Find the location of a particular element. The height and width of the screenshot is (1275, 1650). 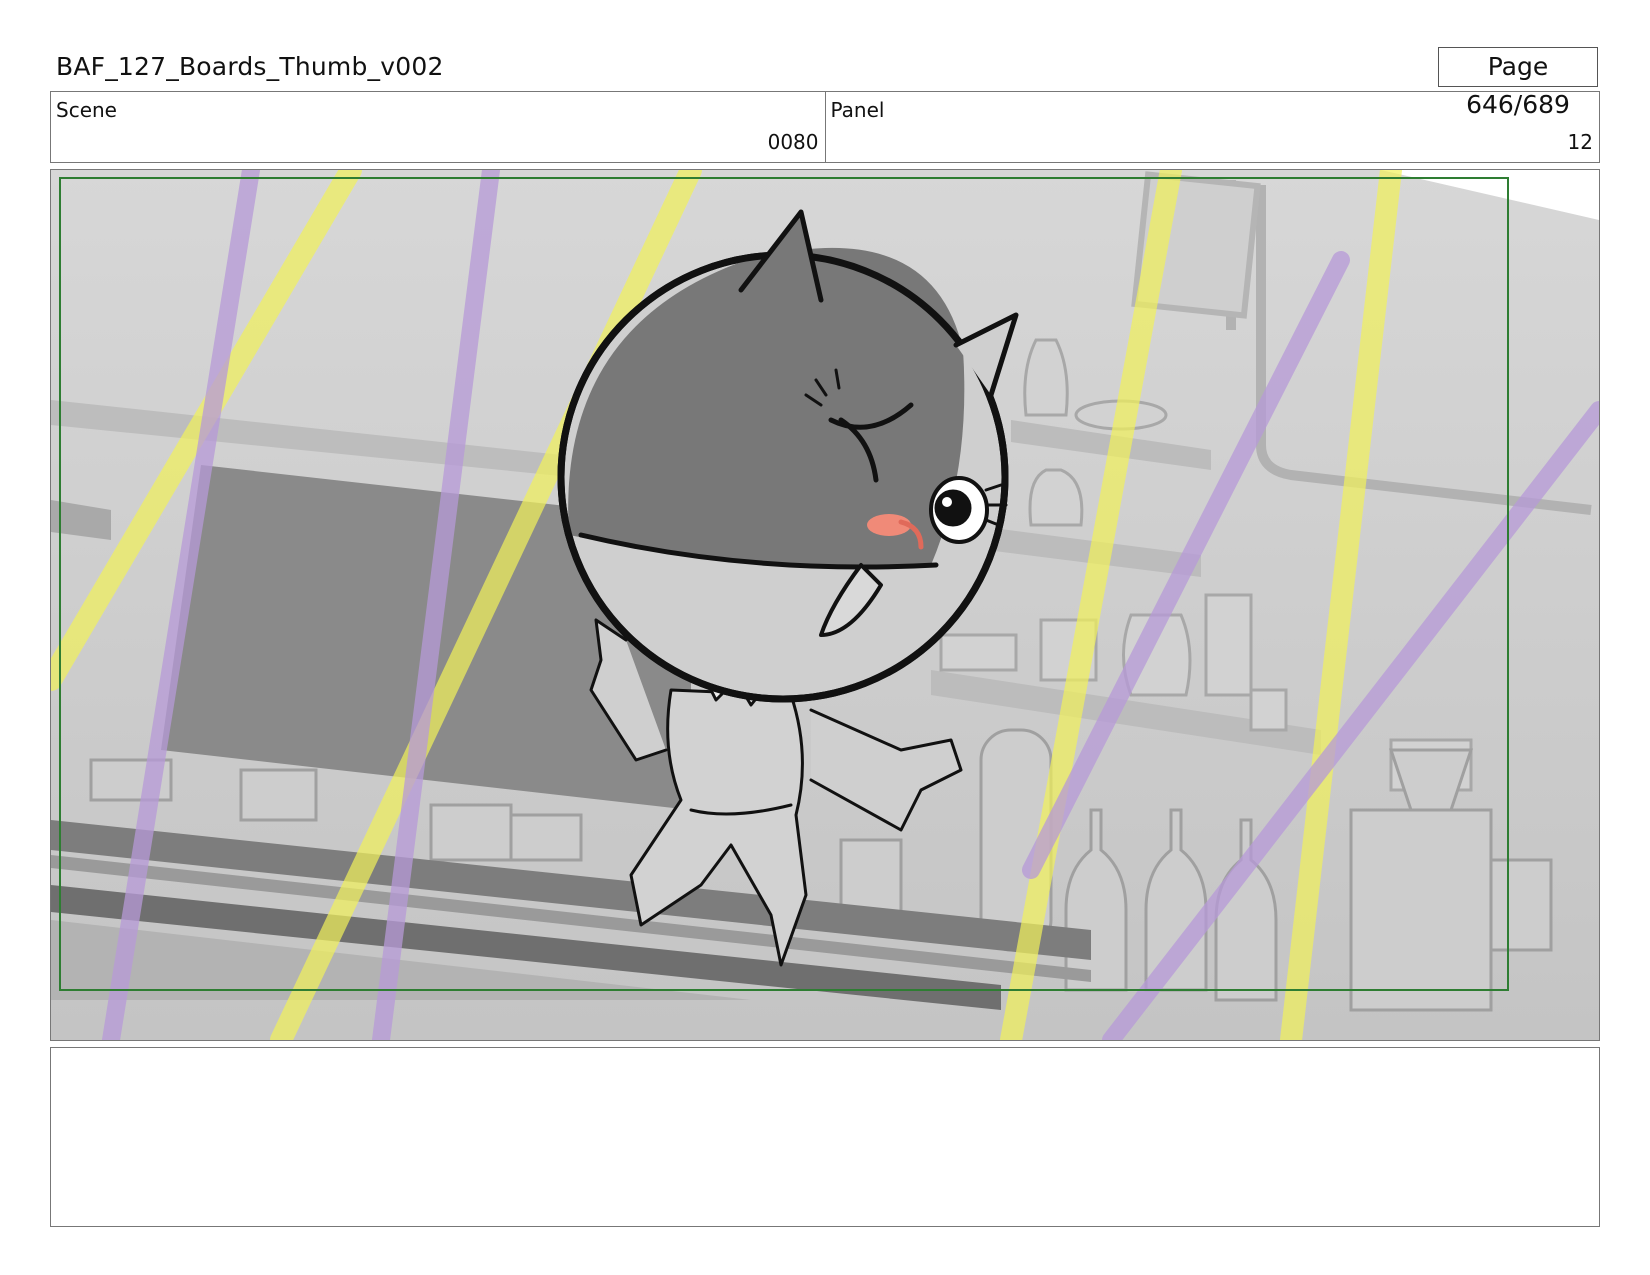

document-title: BAF_127_Boards_Thumb_v002 is located at coordinates (250, 66).